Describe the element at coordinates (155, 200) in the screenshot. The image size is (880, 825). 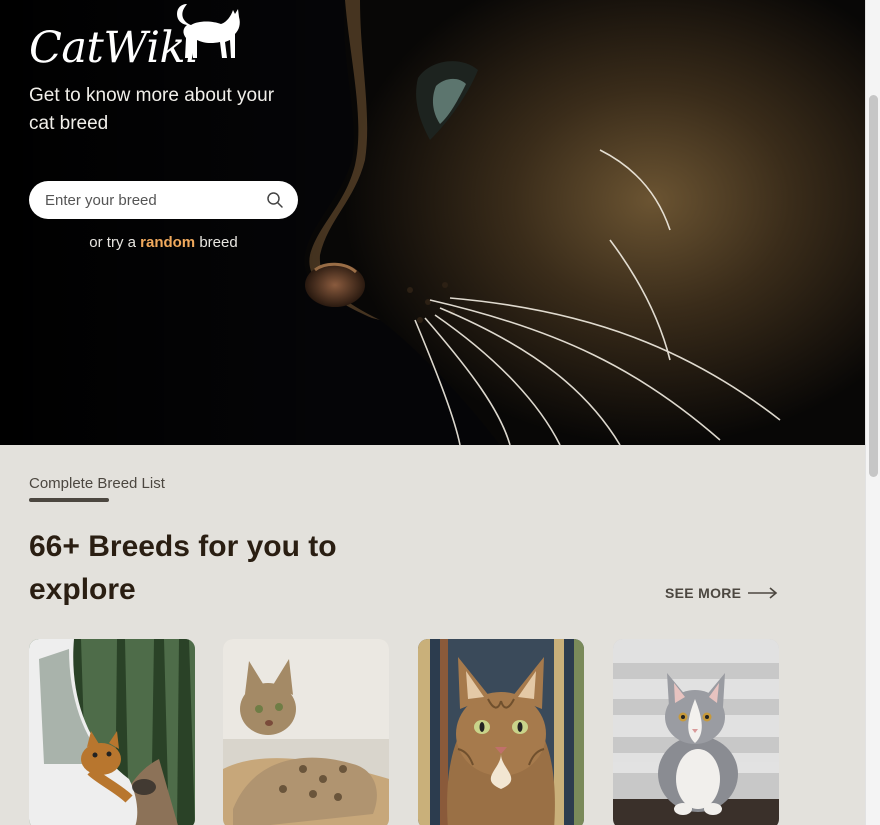
I see `breed-search-input` at that location.